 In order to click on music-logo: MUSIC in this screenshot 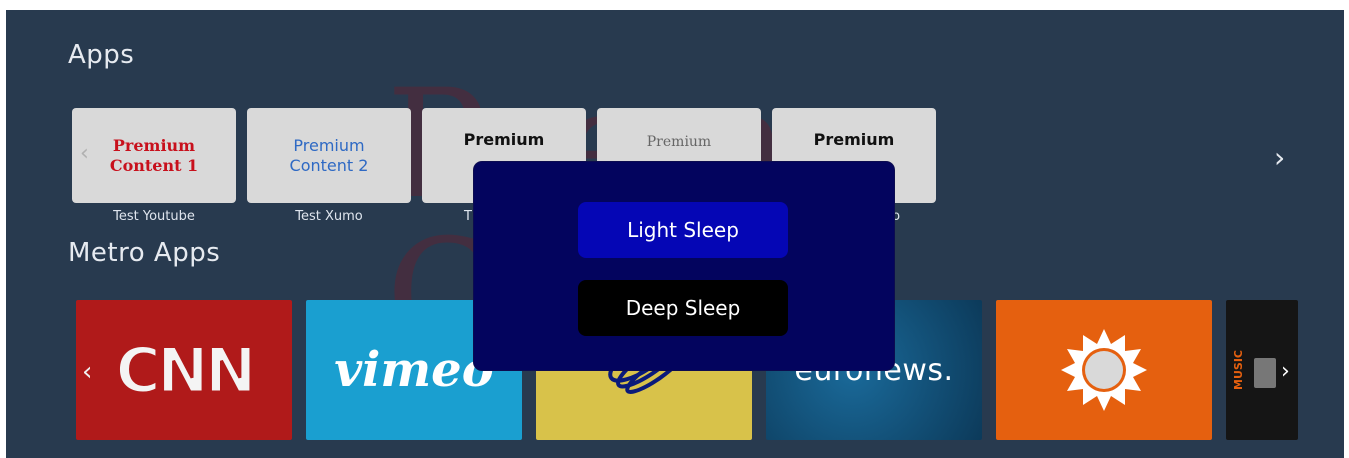, I will do `click(1238, 370)`.